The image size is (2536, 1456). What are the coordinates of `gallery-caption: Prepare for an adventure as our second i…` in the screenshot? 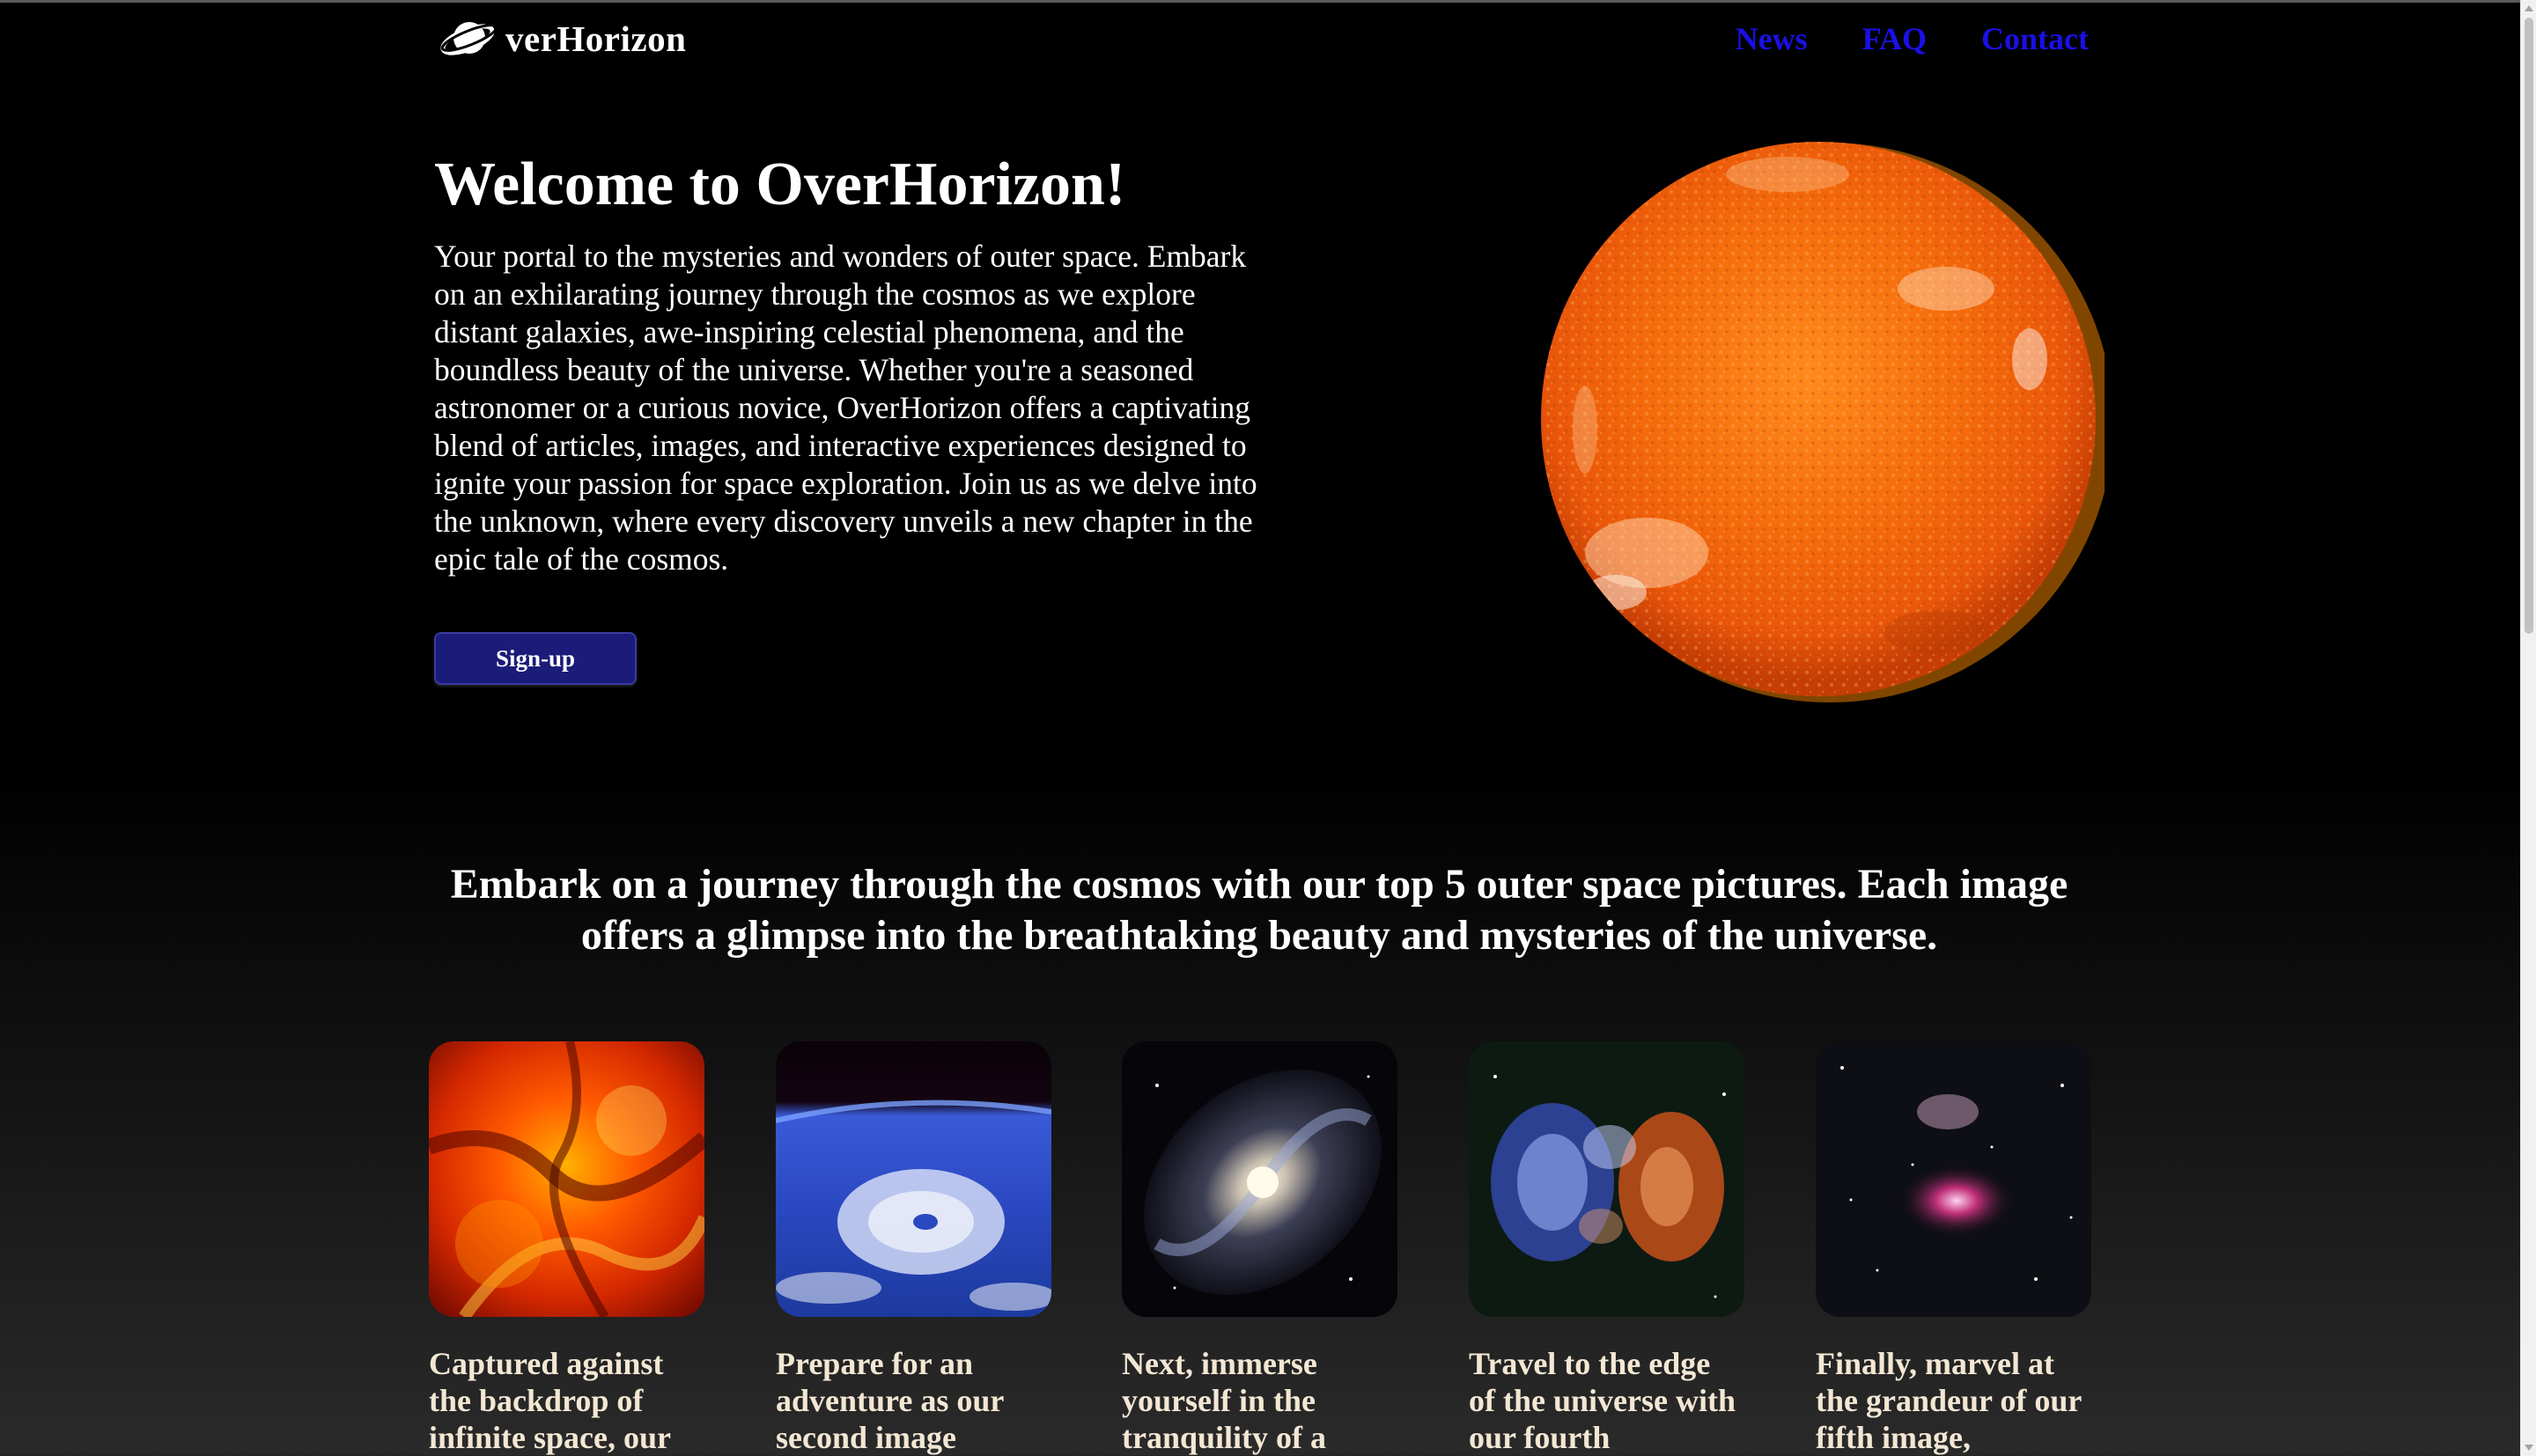 It's located at (890, 1400).